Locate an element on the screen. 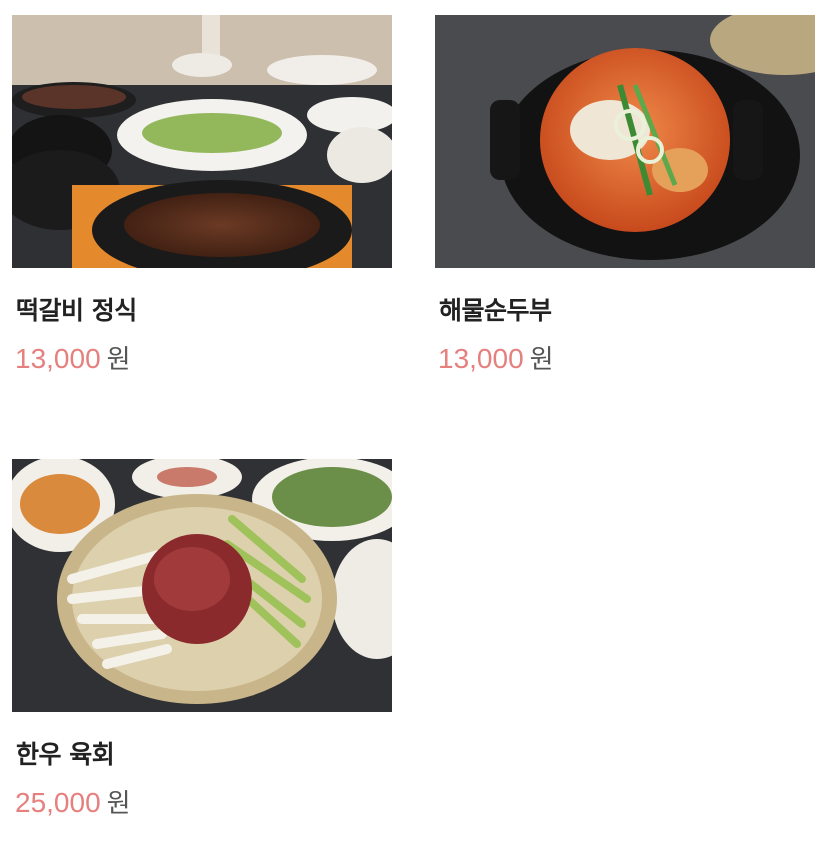 Image resolution: width=830 pixels, height=850 pixels. menu-item-name: 해물순두부 is located at coordinates (627, 311).